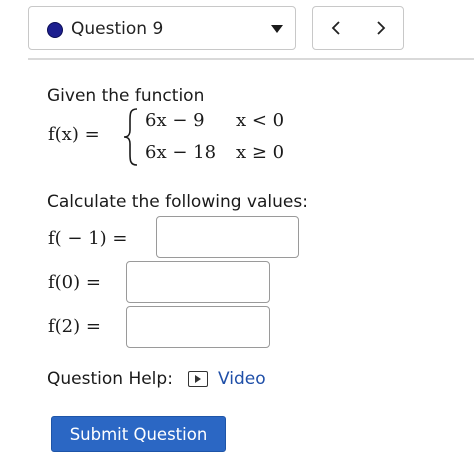 The image size is (474, 458). Describe the element at coordinates (55, 30) in the screenshot. I see `status-dot-icon` at that location.